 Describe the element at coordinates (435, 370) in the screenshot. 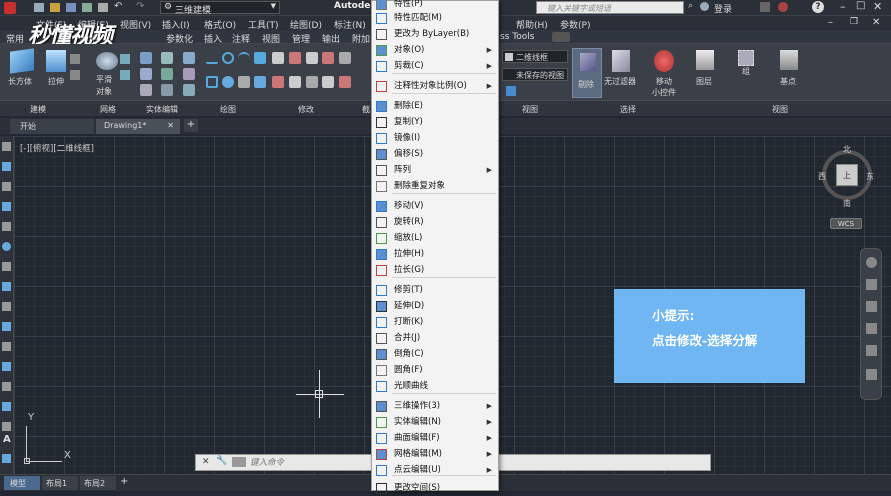

I see `menu-item-22: 圆角(F)` at that location.